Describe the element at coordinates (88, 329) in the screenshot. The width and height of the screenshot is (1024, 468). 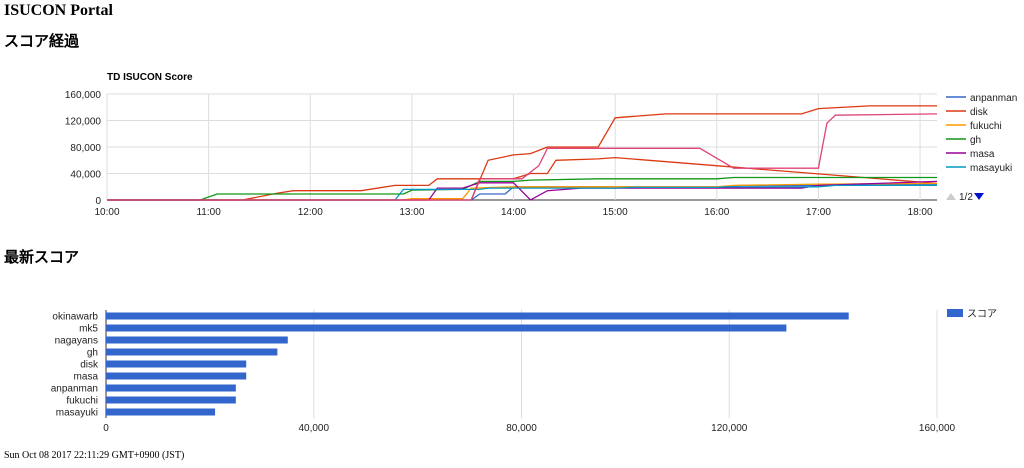
I see `category-label-mk5: mk5` at that location.